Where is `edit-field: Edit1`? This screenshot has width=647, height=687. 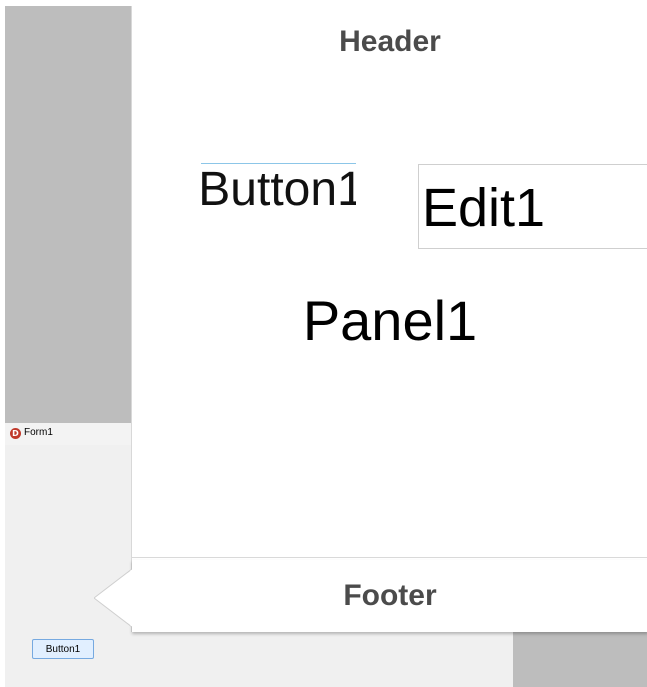
edit-field: Edit1 is located at coordinates (532, 206).